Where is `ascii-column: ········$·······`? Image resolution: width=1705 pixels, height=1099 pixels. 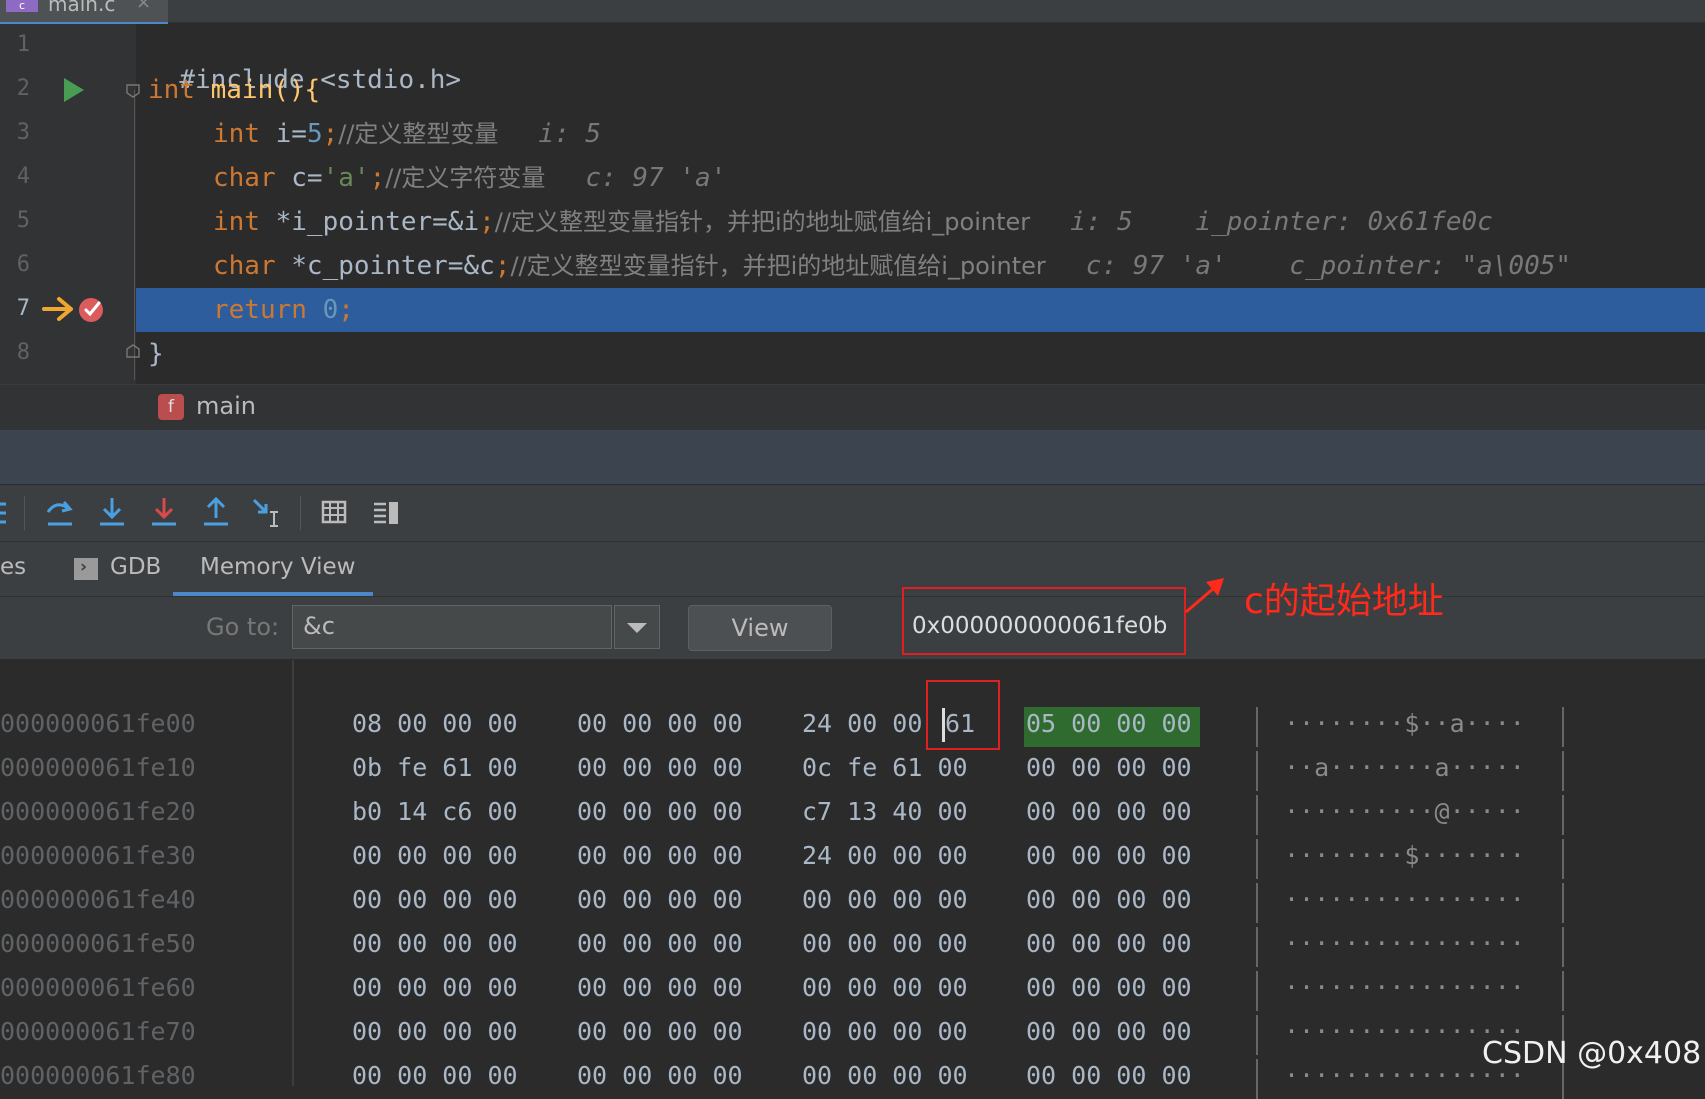 ascii-column: ········$······· is located at coordinates (1404, 855).